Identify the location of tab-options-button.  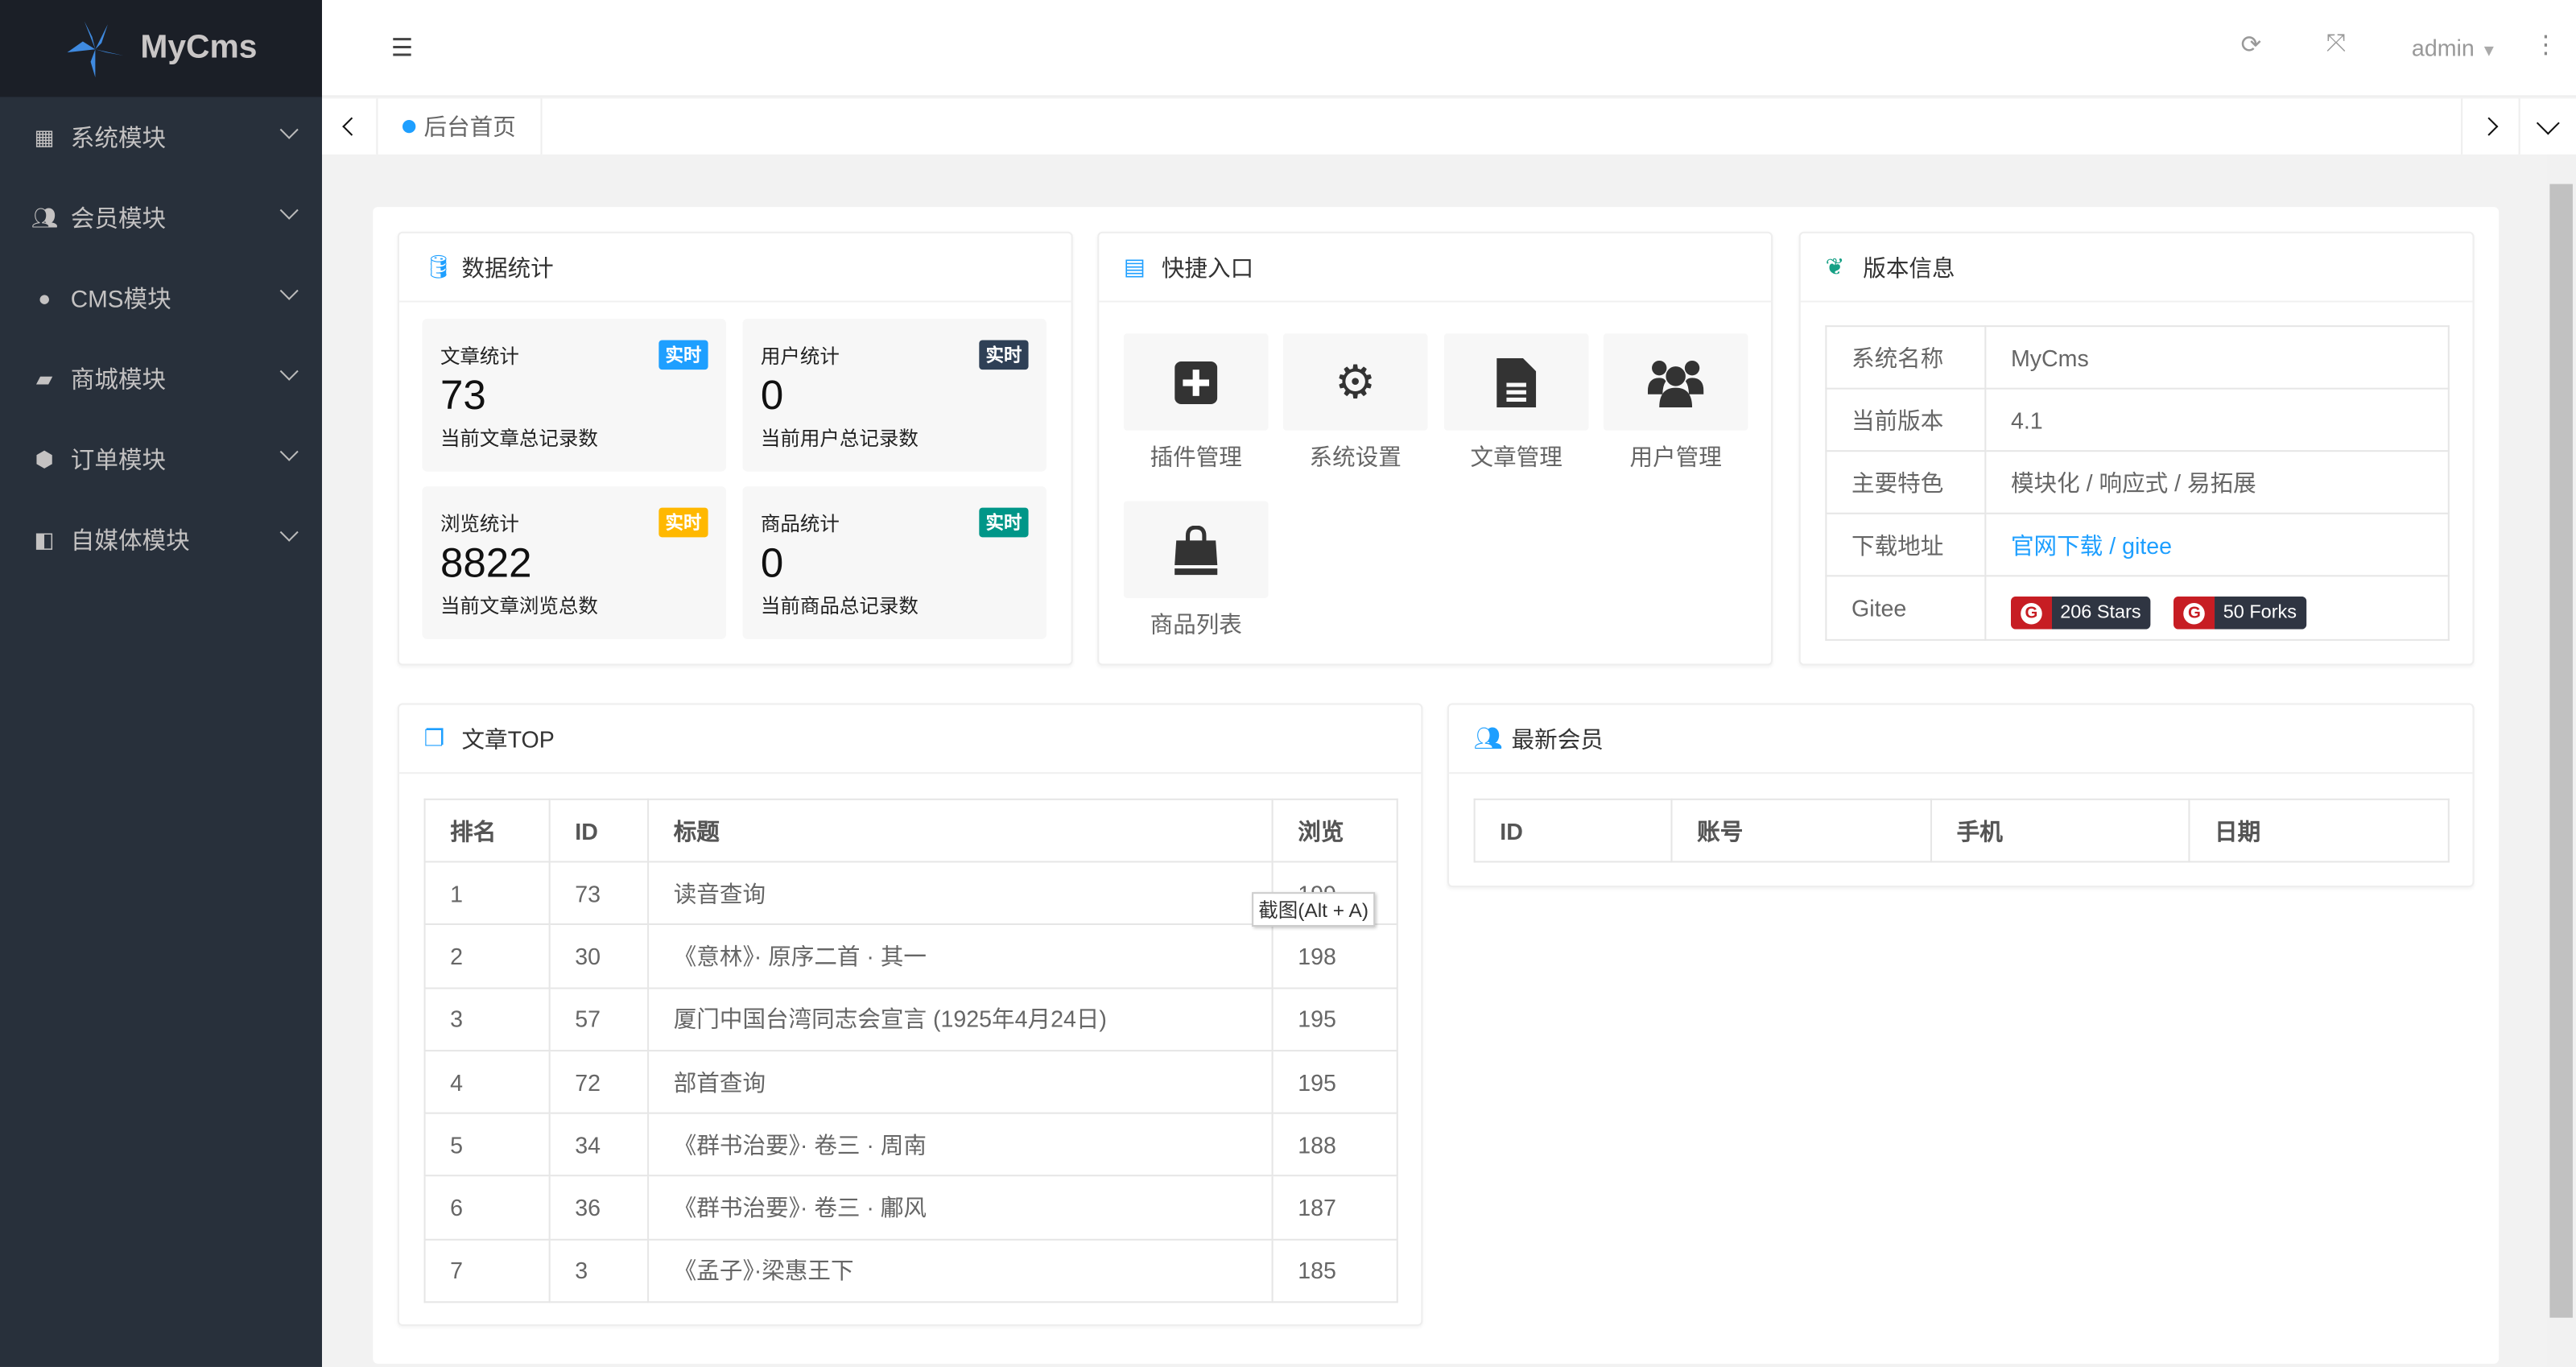
(2548, 126).